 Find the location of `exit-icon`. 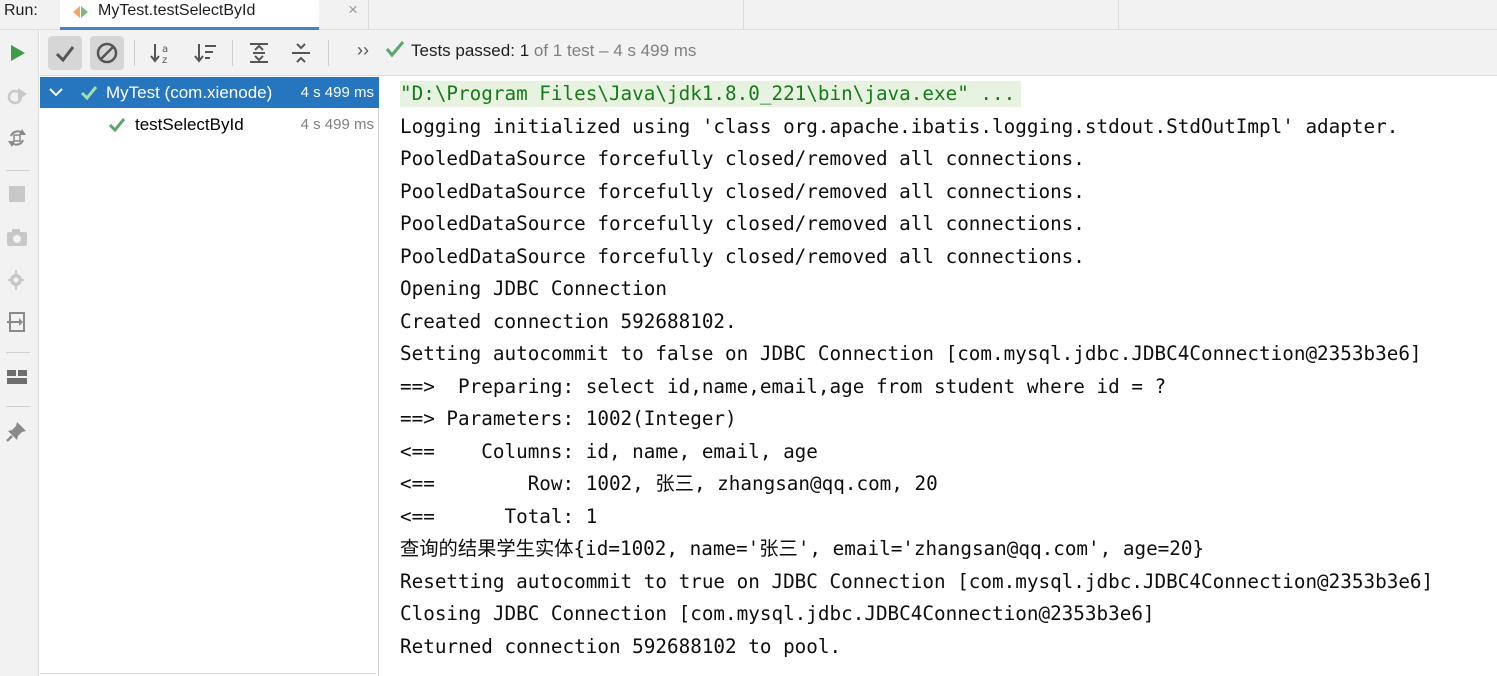

exit-icon is located at coordinates (17, 322).